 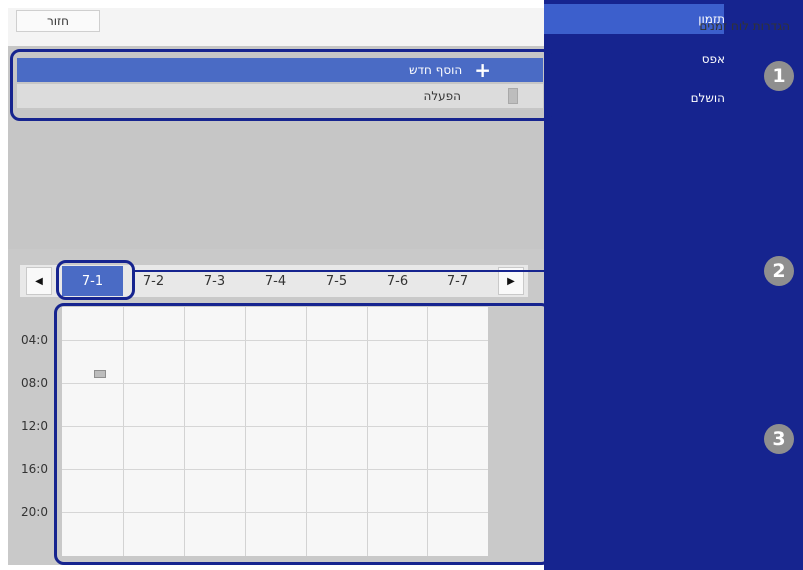 What do you see at coordinates (779, 76) in the screenshot?
I see `callout-marker-1: 1` at bounding box center [779, 76].